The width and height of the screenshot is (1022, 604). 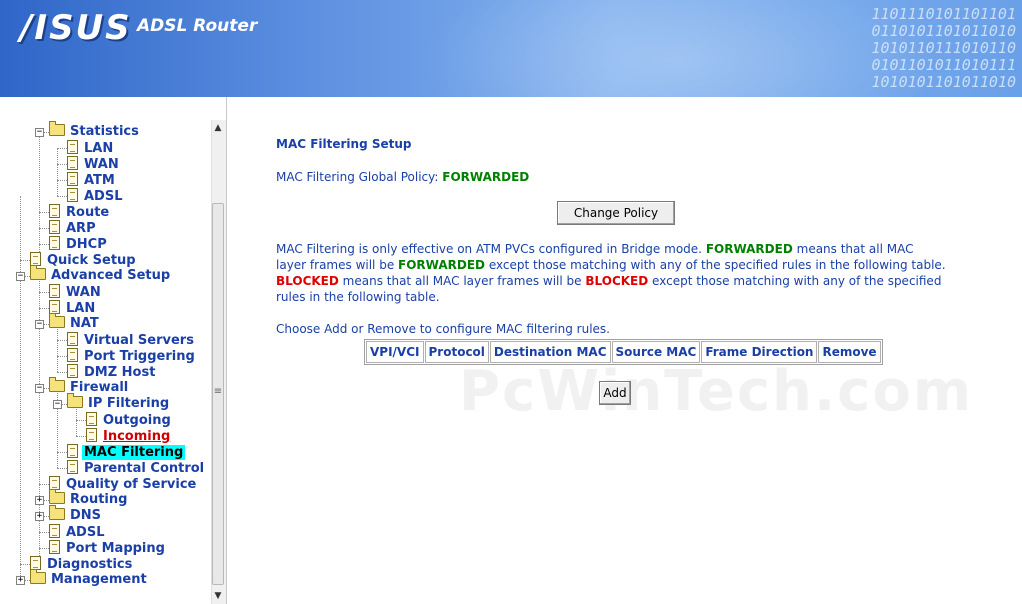 What do you see at coordinates (84, 323) in the screenshot?
I see `tree-item-label: NAT` at bounding box center [84, 323].